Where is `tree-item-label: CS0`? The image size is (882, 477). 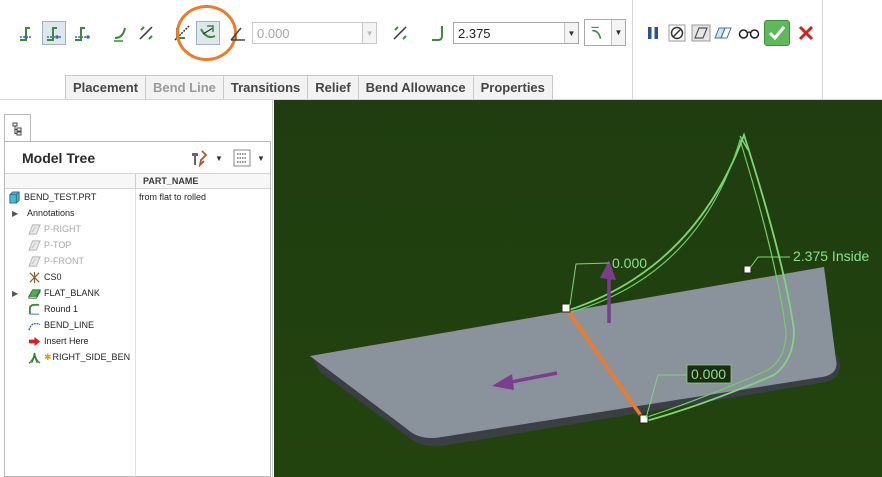
tree-item-label: CS0 is located at coordinates (53, 277).